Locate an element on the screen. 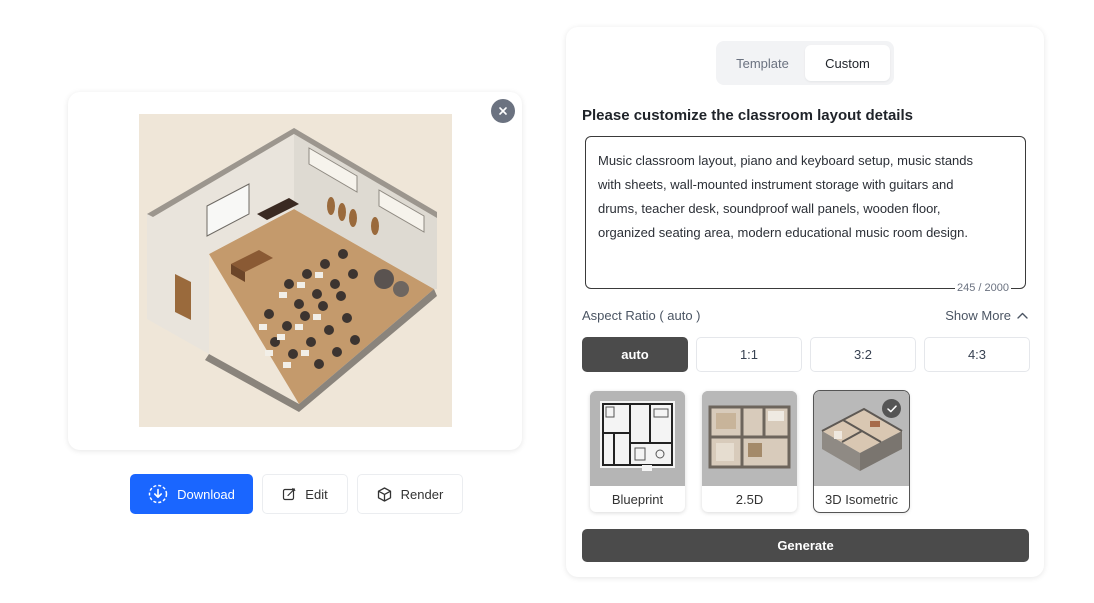 The image size is (1094, 603). edit-label: Edit is located at coordinates (316, 494).